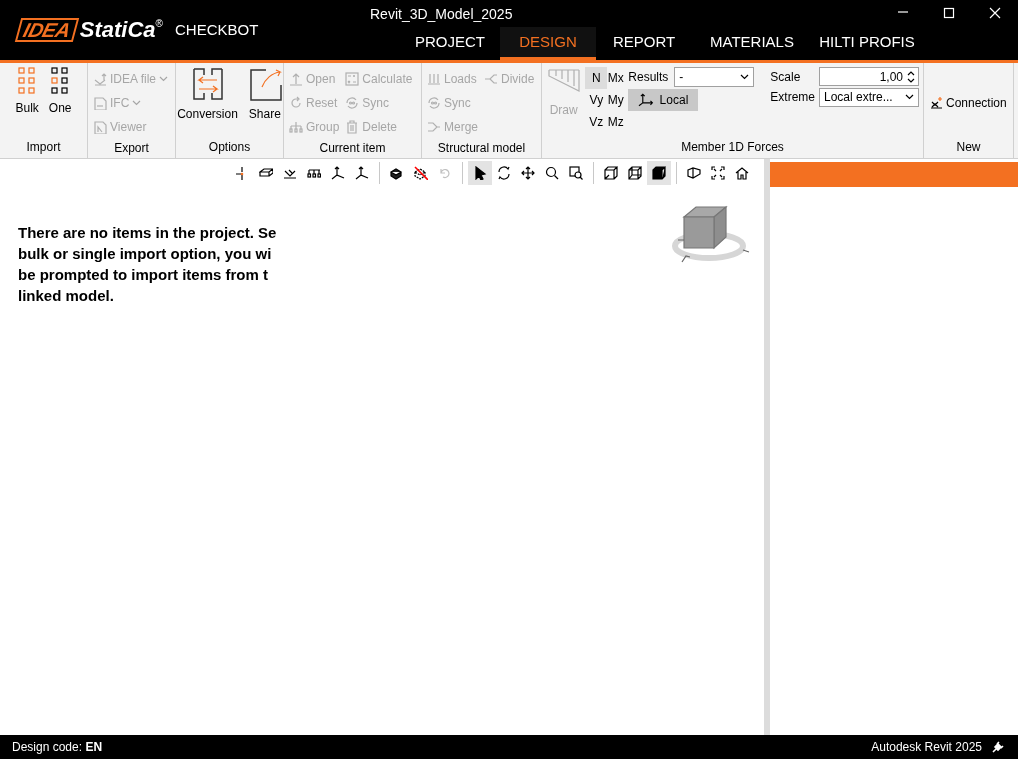 This screenshot has width=1018, height=759. What do you see at coordinates (266, 173) in the screenshot?
I see `beam-icon` at bounding box center [266, 173].